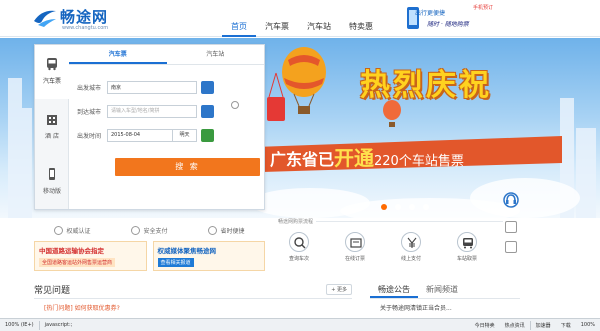 The width and height of the screenshot is (600, 331). Describe the element at coordinates (410, 259) in the screenshot. I see `step-label: 线上支付` at that location.